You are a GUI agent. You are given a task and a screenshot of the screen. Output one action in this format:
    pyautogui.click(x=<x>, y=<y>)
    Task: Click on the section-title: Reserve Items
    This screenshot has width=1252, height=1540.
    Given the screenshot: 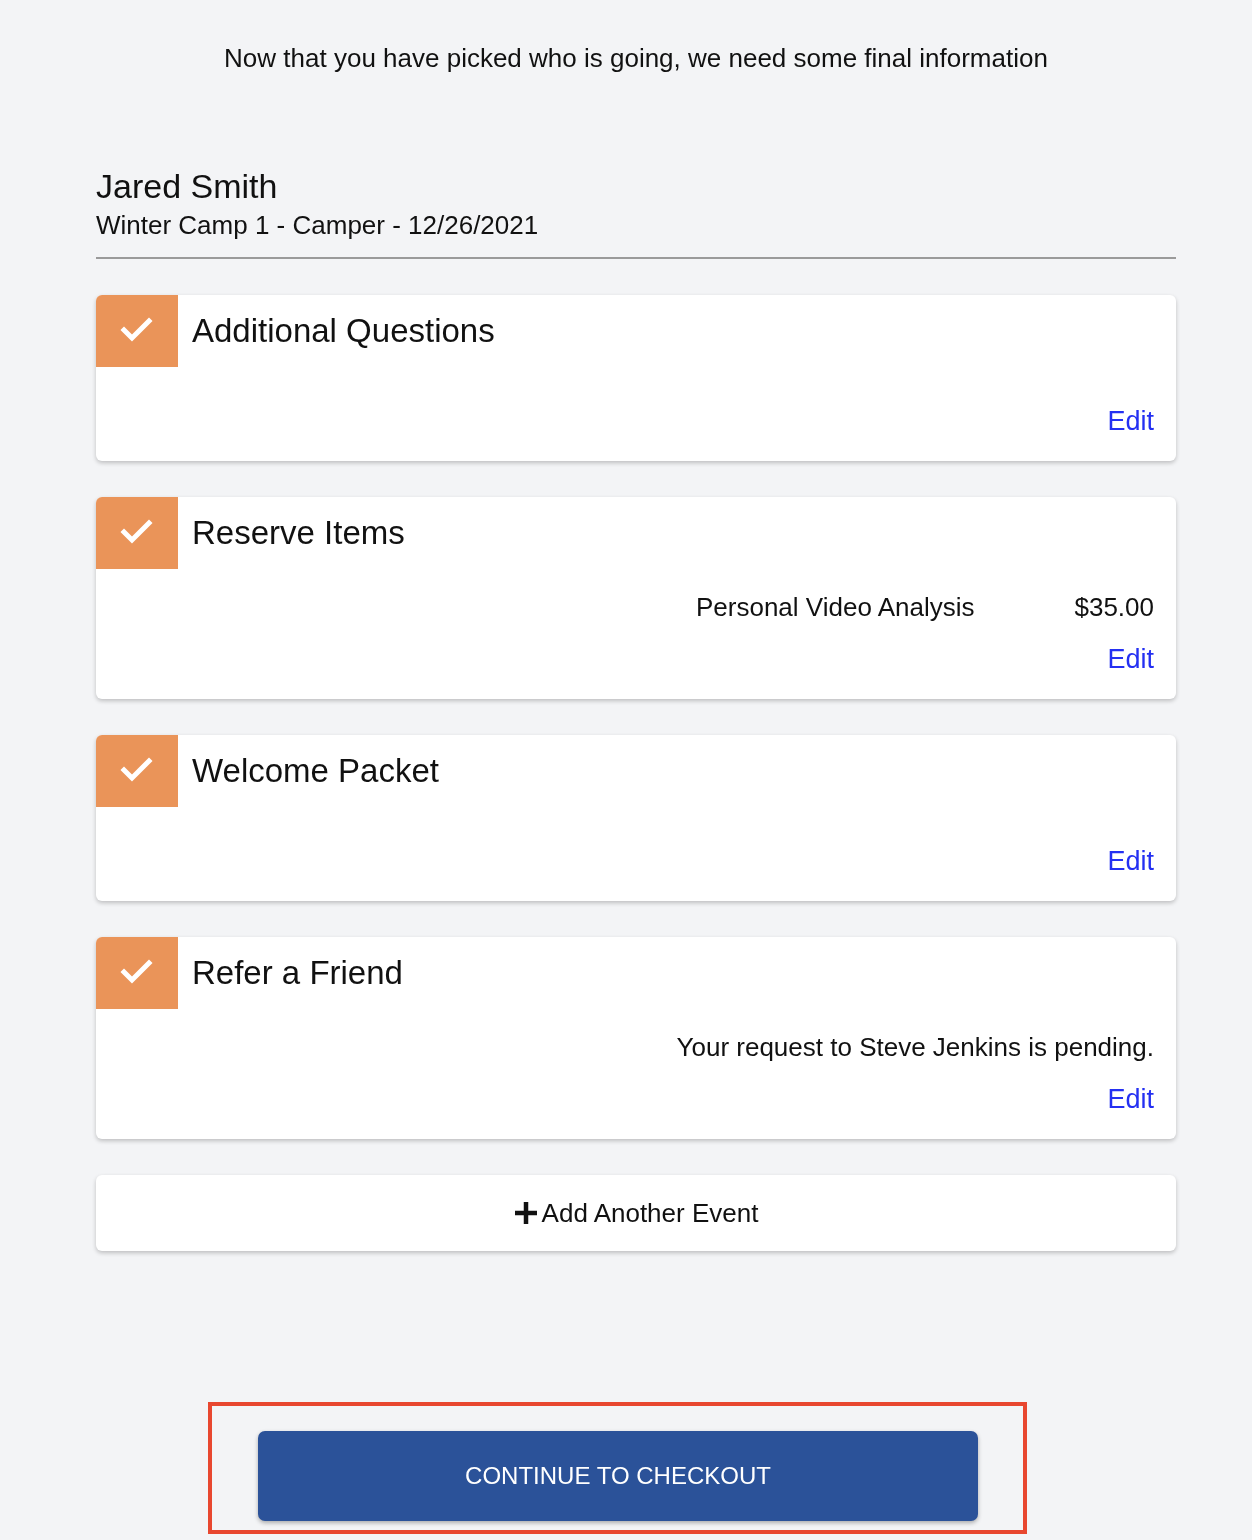 What is the action you would take?
    pyautogui.click(x=298, y=533)
    